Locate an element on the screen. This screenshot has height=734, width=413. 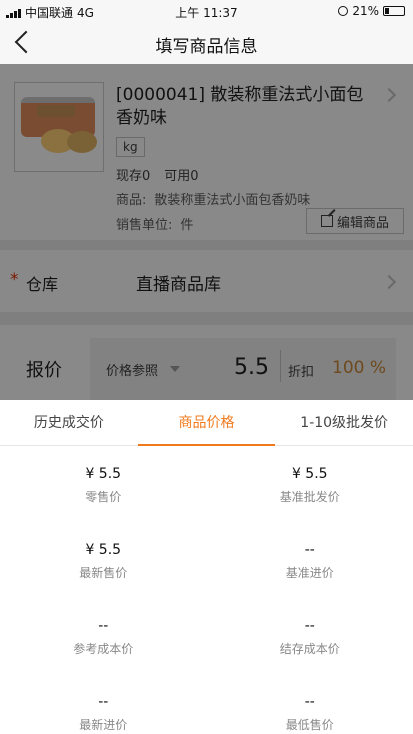
price-reference-dropdown: 价格参照 is located at coordinates (132, 369).